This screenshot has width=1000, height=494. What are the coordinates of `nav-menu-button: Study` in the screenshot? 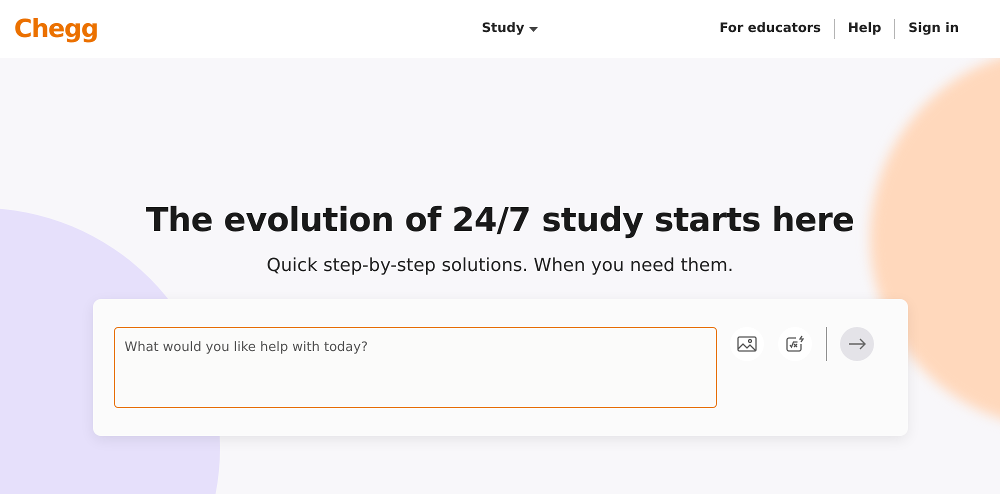 It's located at (510, 29).